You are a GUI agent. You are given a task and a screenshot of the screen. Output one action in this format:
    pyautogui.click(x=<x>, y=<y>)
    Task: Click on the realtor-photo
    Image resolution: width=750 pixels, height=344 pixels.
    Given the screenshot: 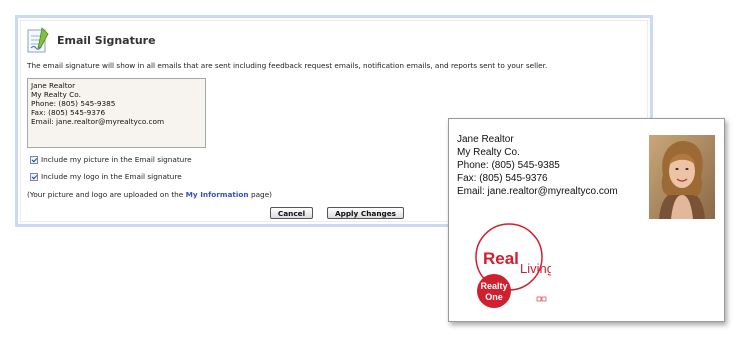 What is the action you would take?
    pyautogui.click(x=682, y=177)
    